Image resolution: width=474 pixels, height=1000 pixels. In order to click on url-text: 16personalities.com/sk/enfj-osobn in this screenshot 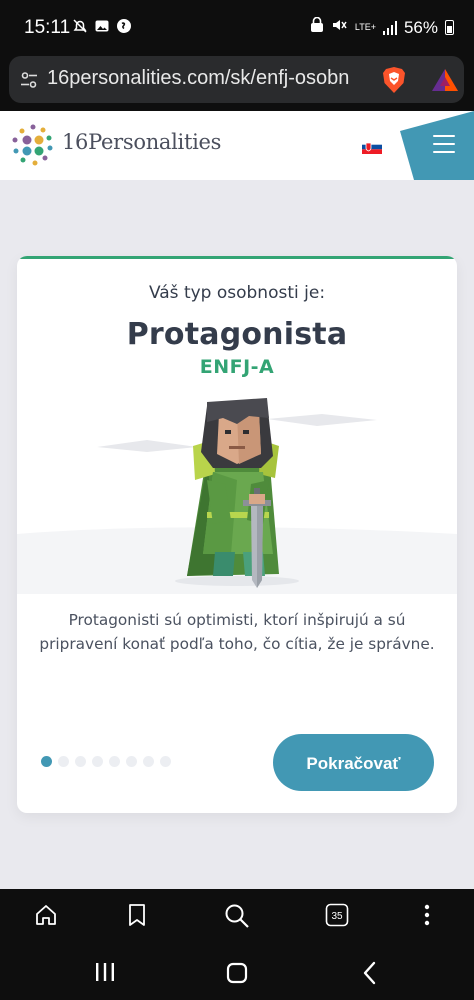, I will do `click(207, 78)`.